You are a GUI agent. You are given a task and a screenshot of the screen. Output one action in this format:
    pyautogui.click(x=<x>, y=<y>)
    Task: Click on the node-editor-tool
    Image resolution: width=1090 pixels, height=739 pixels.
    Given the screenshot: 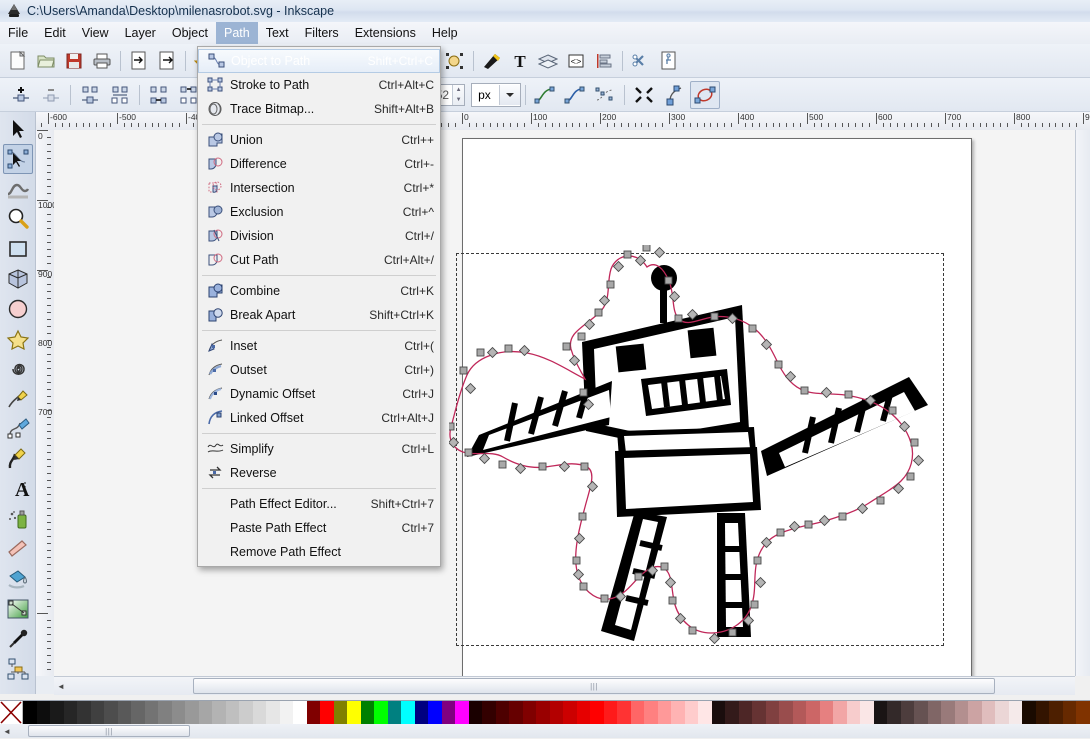 What is the action you would take?
    pyautogui.click(x=18, y=159)
    